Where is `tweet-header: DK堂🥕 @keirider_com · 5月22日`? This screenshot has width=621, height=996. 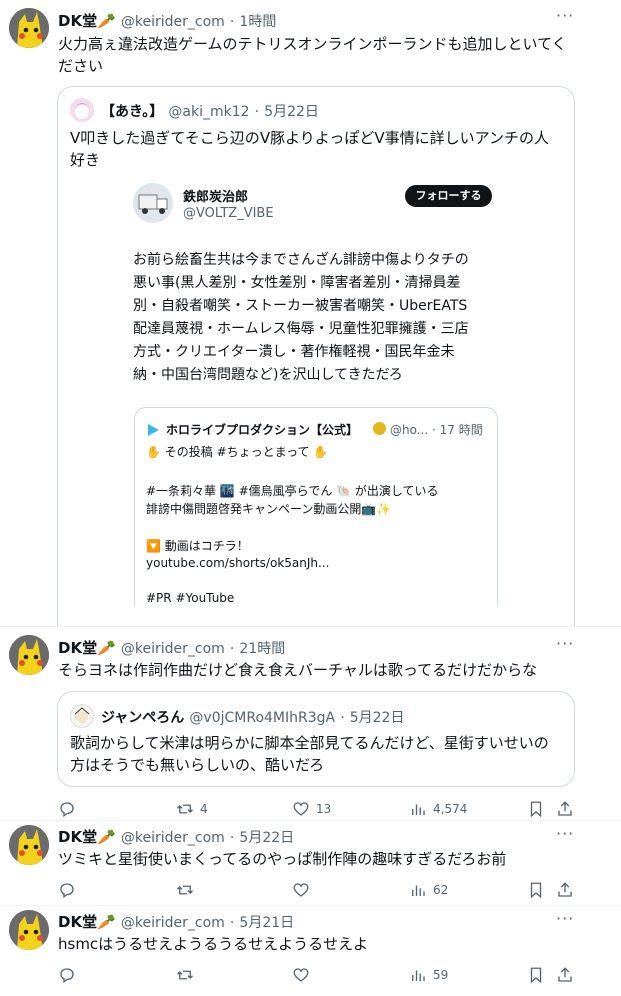 tweet-header: DK堂🥕 @keirider_com · 5月22日 is located at coordinates (176, 836).